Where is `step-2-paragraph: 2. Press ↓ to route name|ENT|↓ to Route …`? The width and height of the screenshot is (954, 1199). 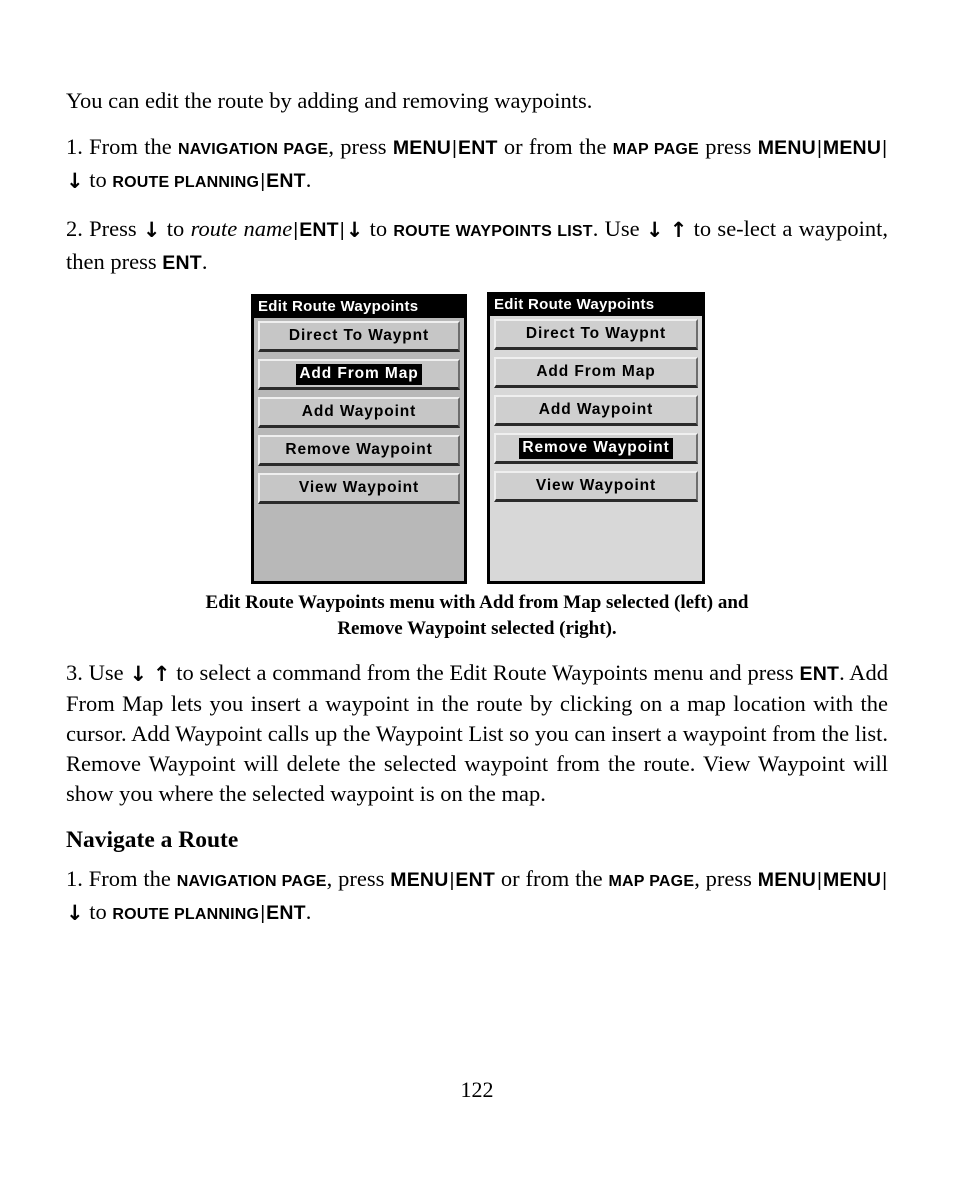
step-2-paragraph: 2. Press ↓ to route name|ENT|↓ to Route … is located at coordinates (477, 246).